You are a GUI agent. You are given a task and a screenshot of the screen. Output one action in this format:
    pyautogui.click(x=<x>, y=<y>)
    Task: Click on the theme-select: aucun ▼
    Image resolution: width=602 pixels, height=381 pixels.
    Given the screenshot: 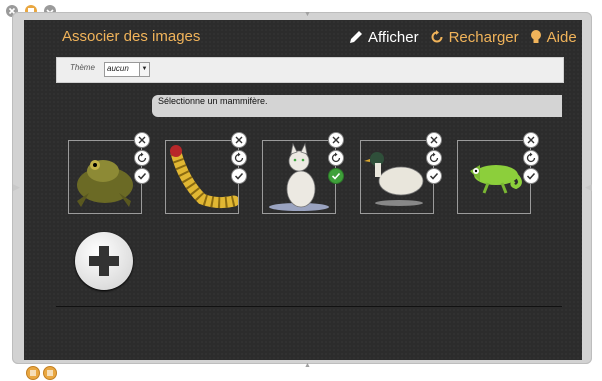 What is the action you would take?
    pyautogui.click(x=127, y=69)
    